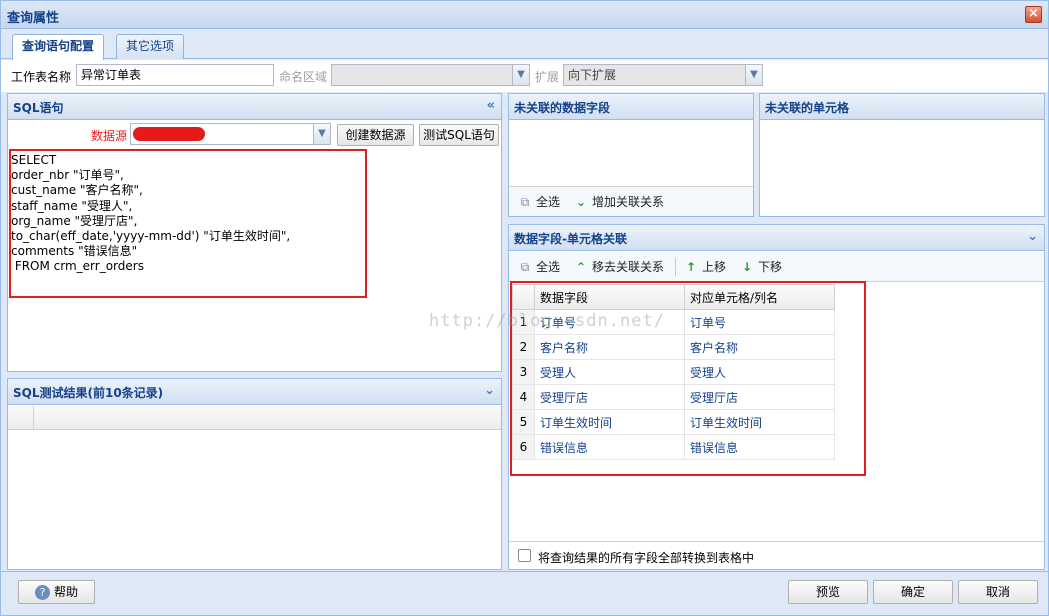  I want to click on dialog-titlebar: 查询属性 ×, so click(524, 15).